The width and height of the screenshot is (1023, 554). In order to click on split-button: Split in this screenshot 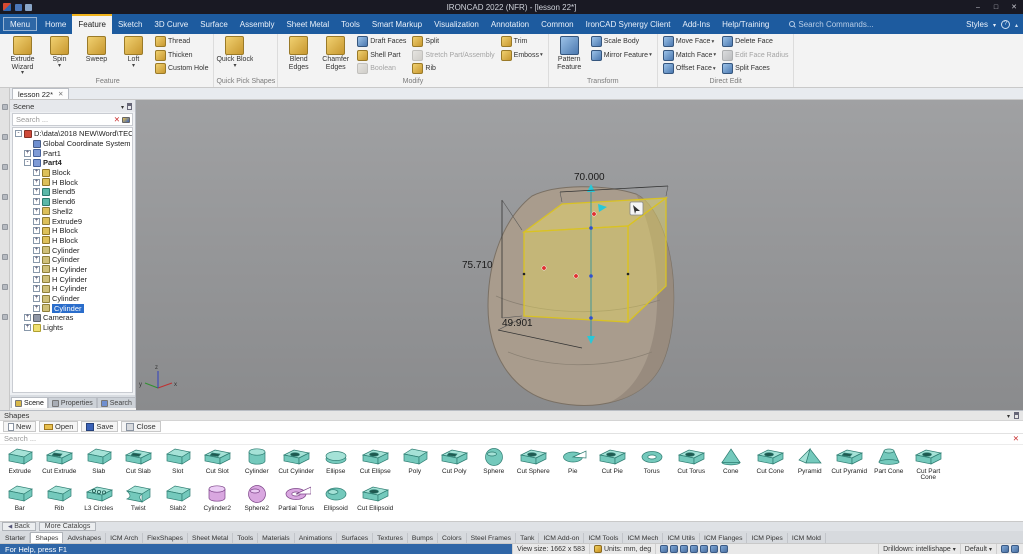, I will do `click(453, 42)`.